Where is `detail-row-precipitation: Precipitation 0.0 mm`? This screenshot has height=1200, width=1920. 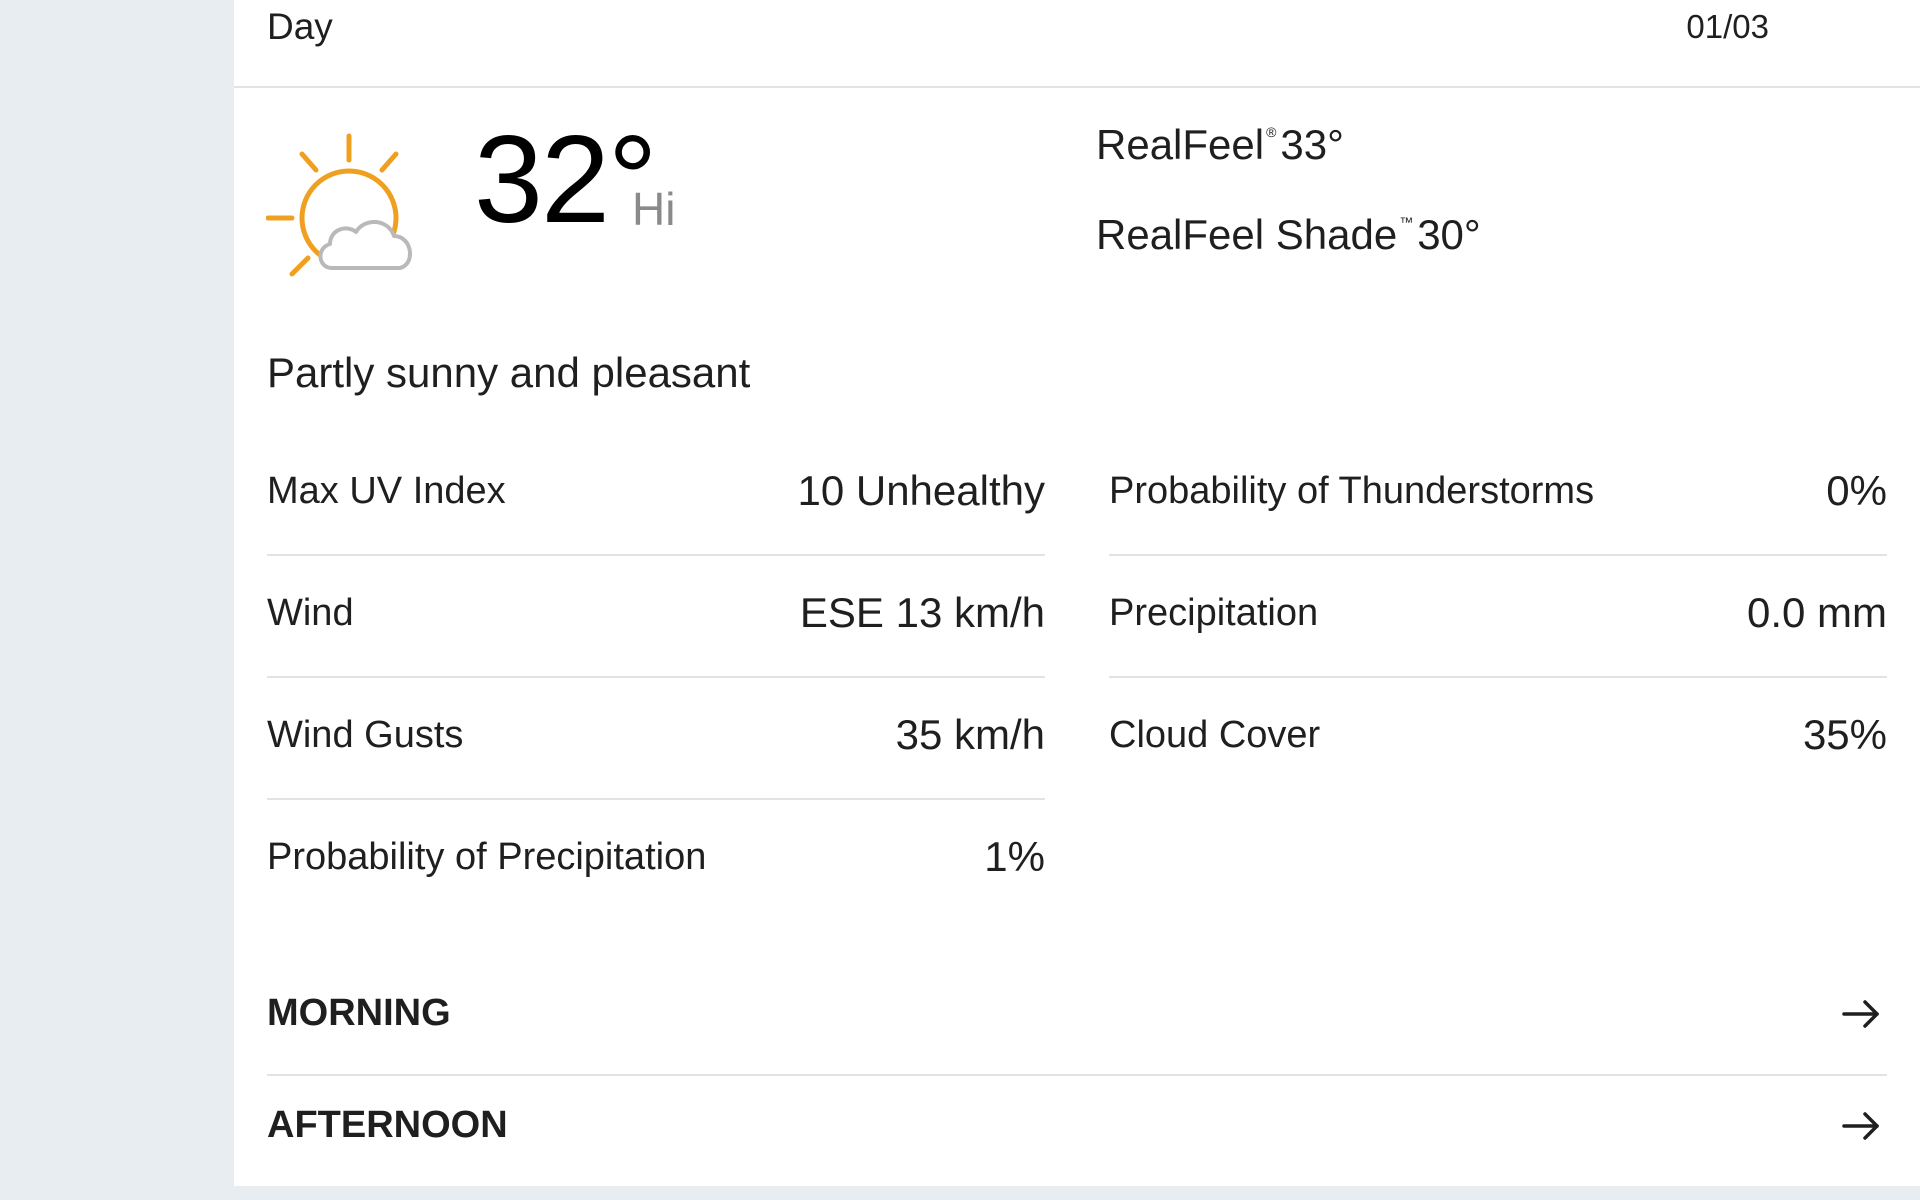 detail-row-precipitation: Precipitation 0.0 mm is located at coordinates (1498, 617).